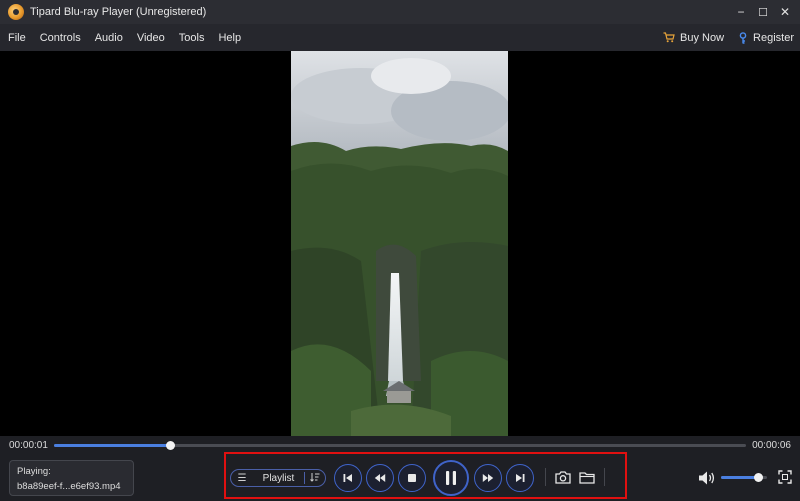 The height and width of the screenshot is (501, 800). I want to click on seek-bar, so click(400, 445).